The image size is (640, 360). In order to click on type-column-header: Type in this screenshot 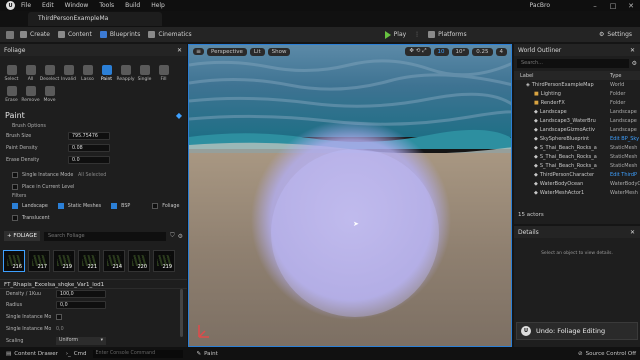, I will do `click(615, 76)`.